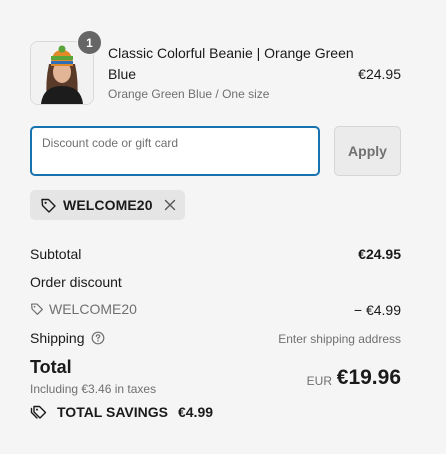 This screenshot has height=454, width=446. I want to click on order-discount-label: Order discount, so click(76, 282).